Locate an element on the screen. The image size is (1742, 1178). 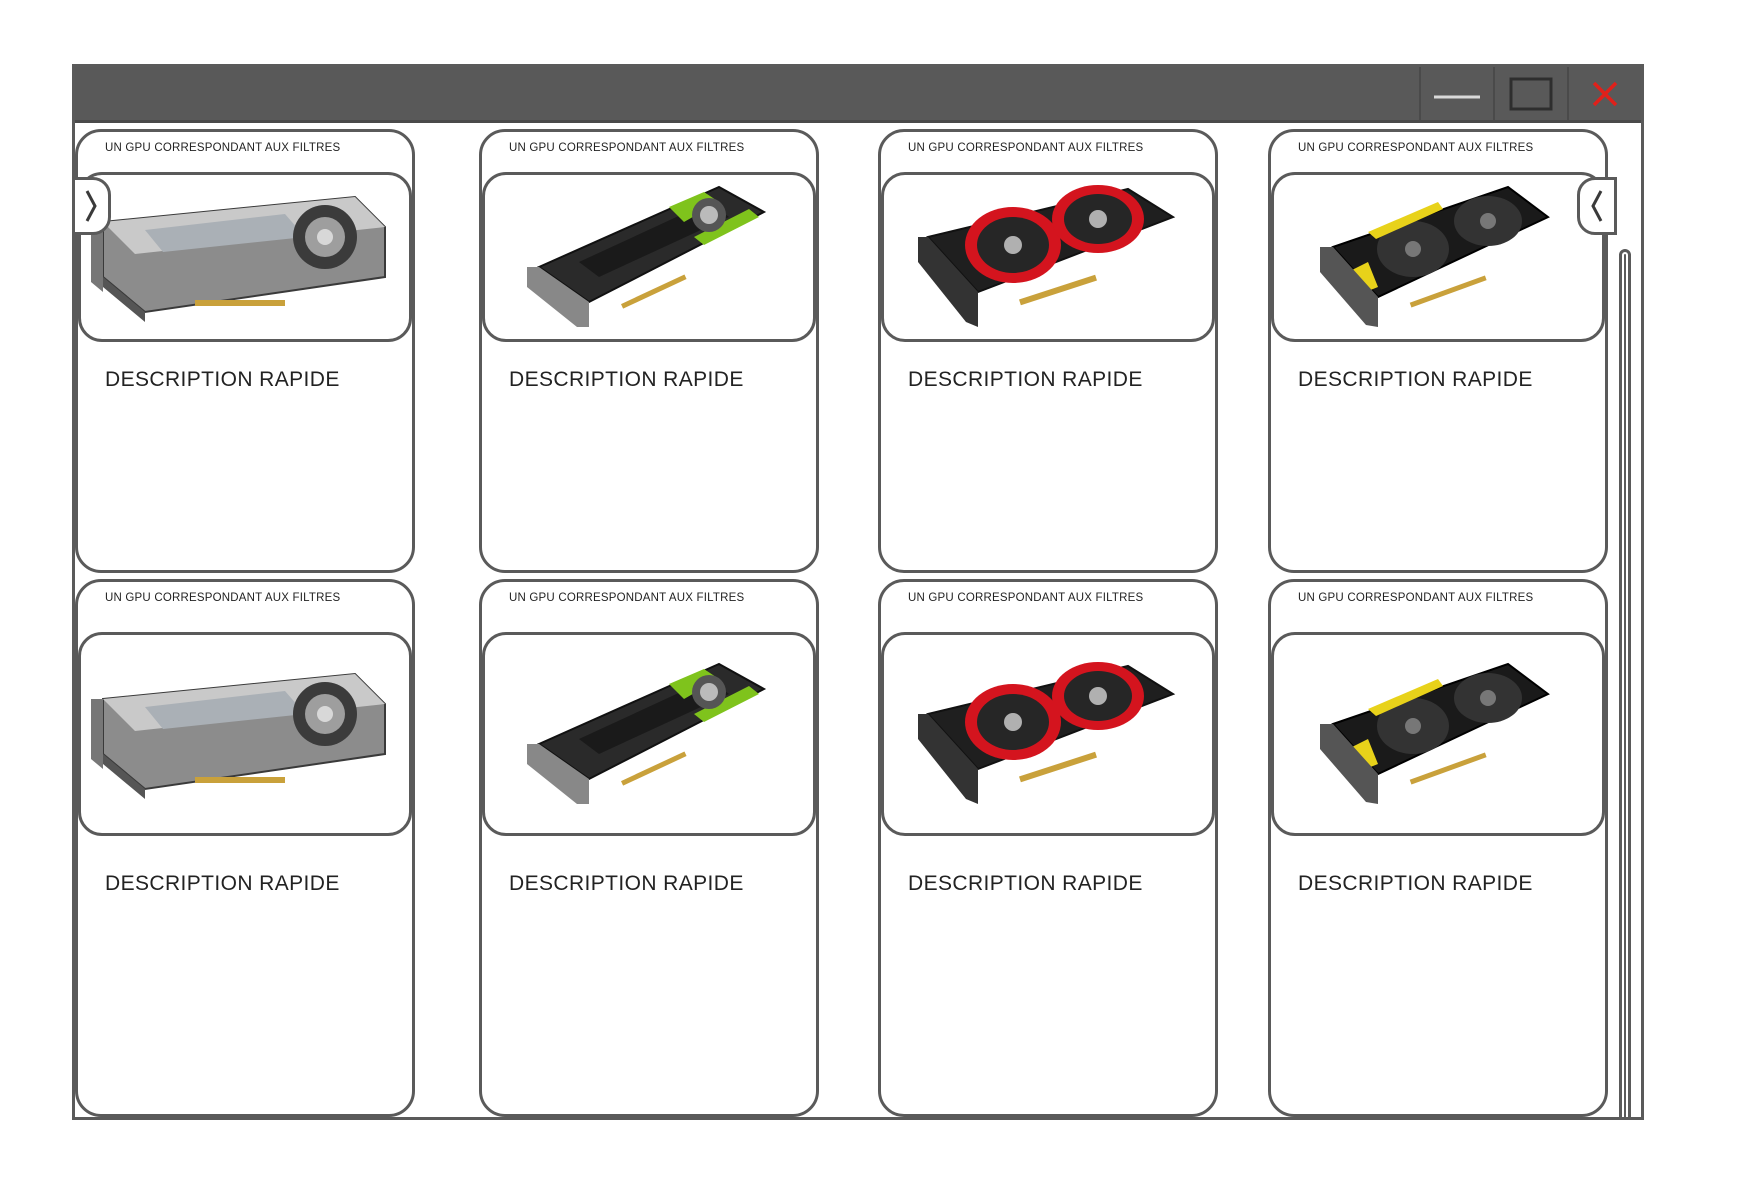
expand-right-panel-button is located at coordinates (1597, 206).